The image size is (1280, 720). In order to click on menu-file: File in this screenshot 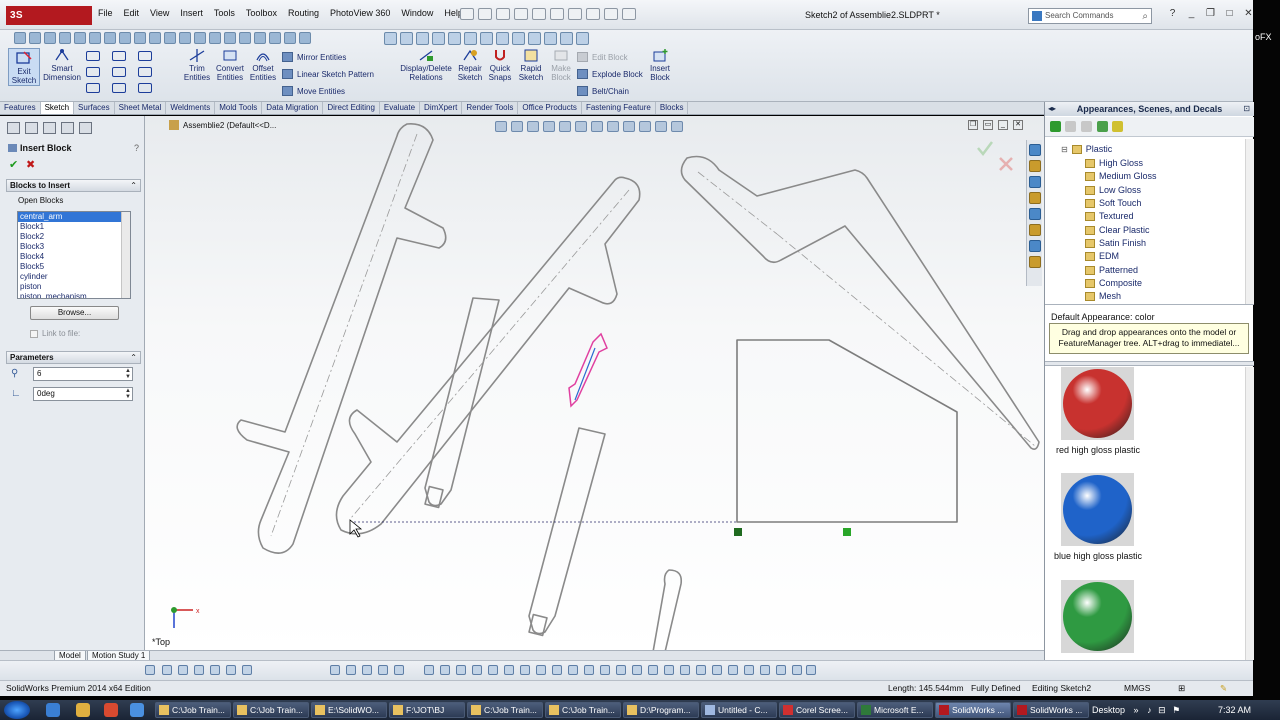, I will do `click(105, 13)`.